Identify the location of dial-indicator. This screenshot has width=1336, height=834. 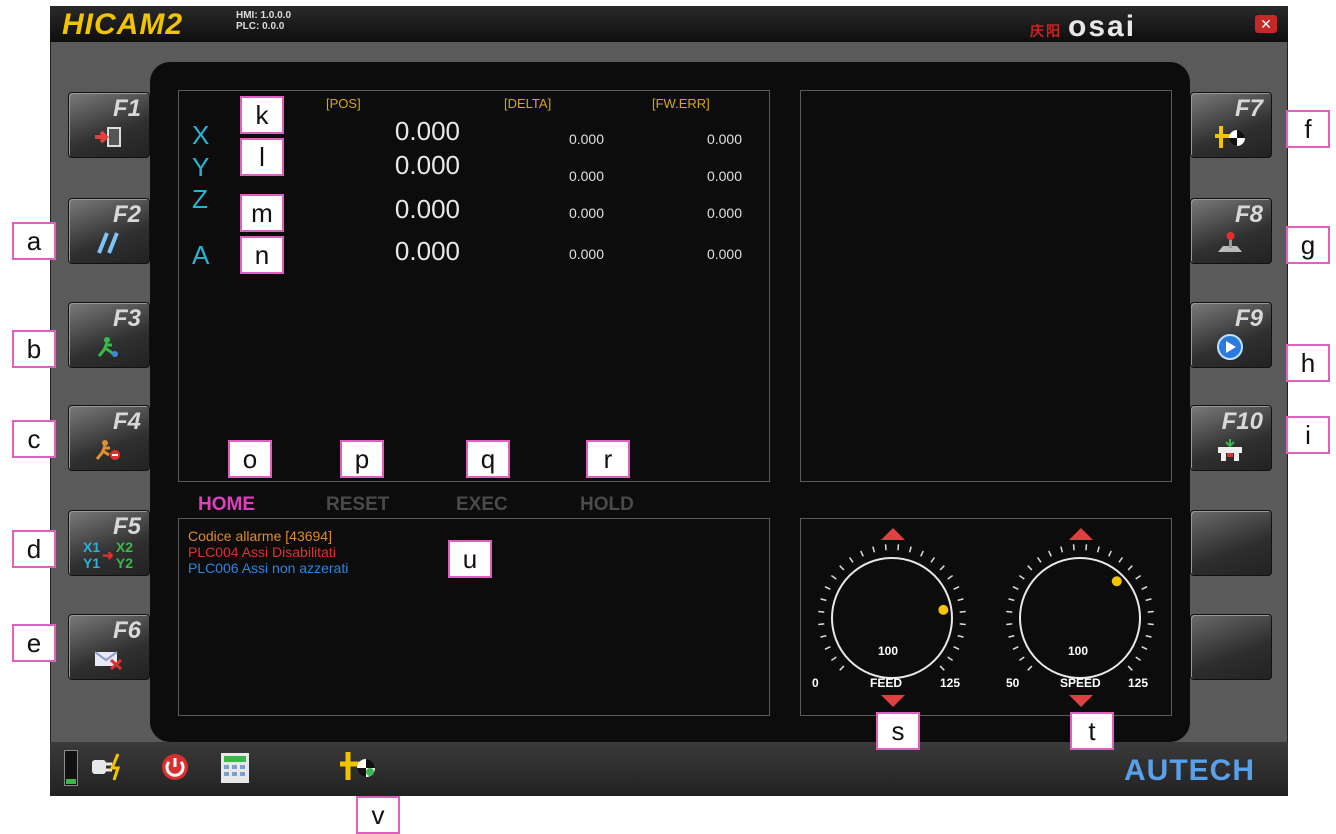
(943, 609).